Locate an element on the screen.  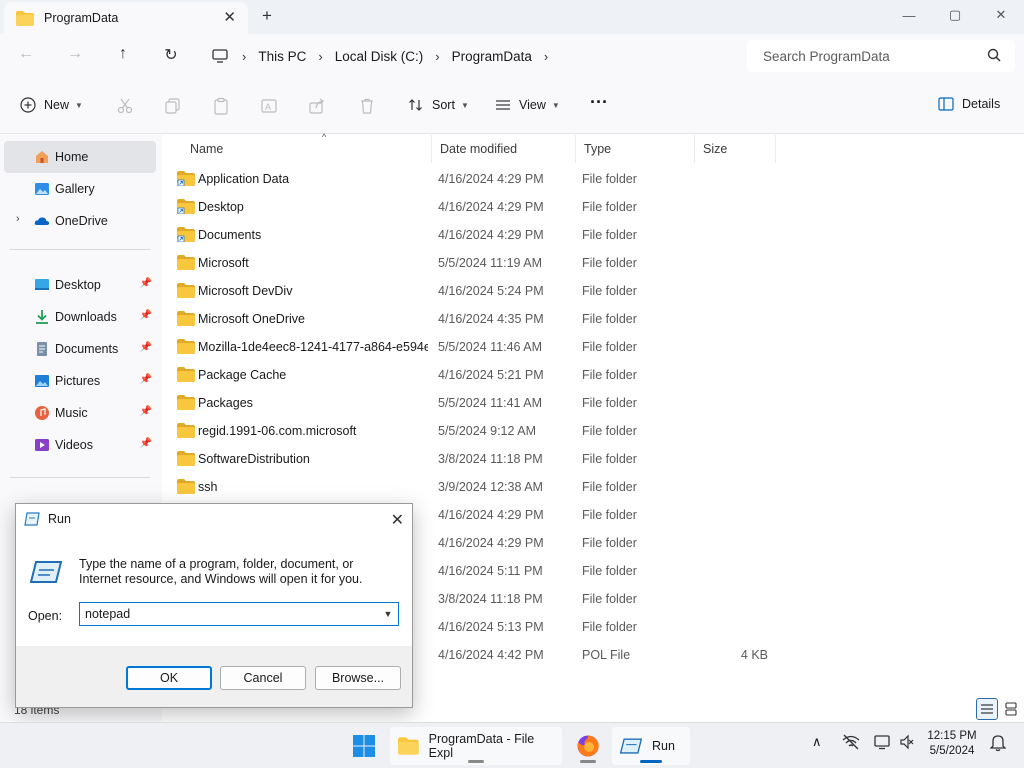
taskbar-explorer: ProgramData - File Expl is located at coordinates (476, 746).